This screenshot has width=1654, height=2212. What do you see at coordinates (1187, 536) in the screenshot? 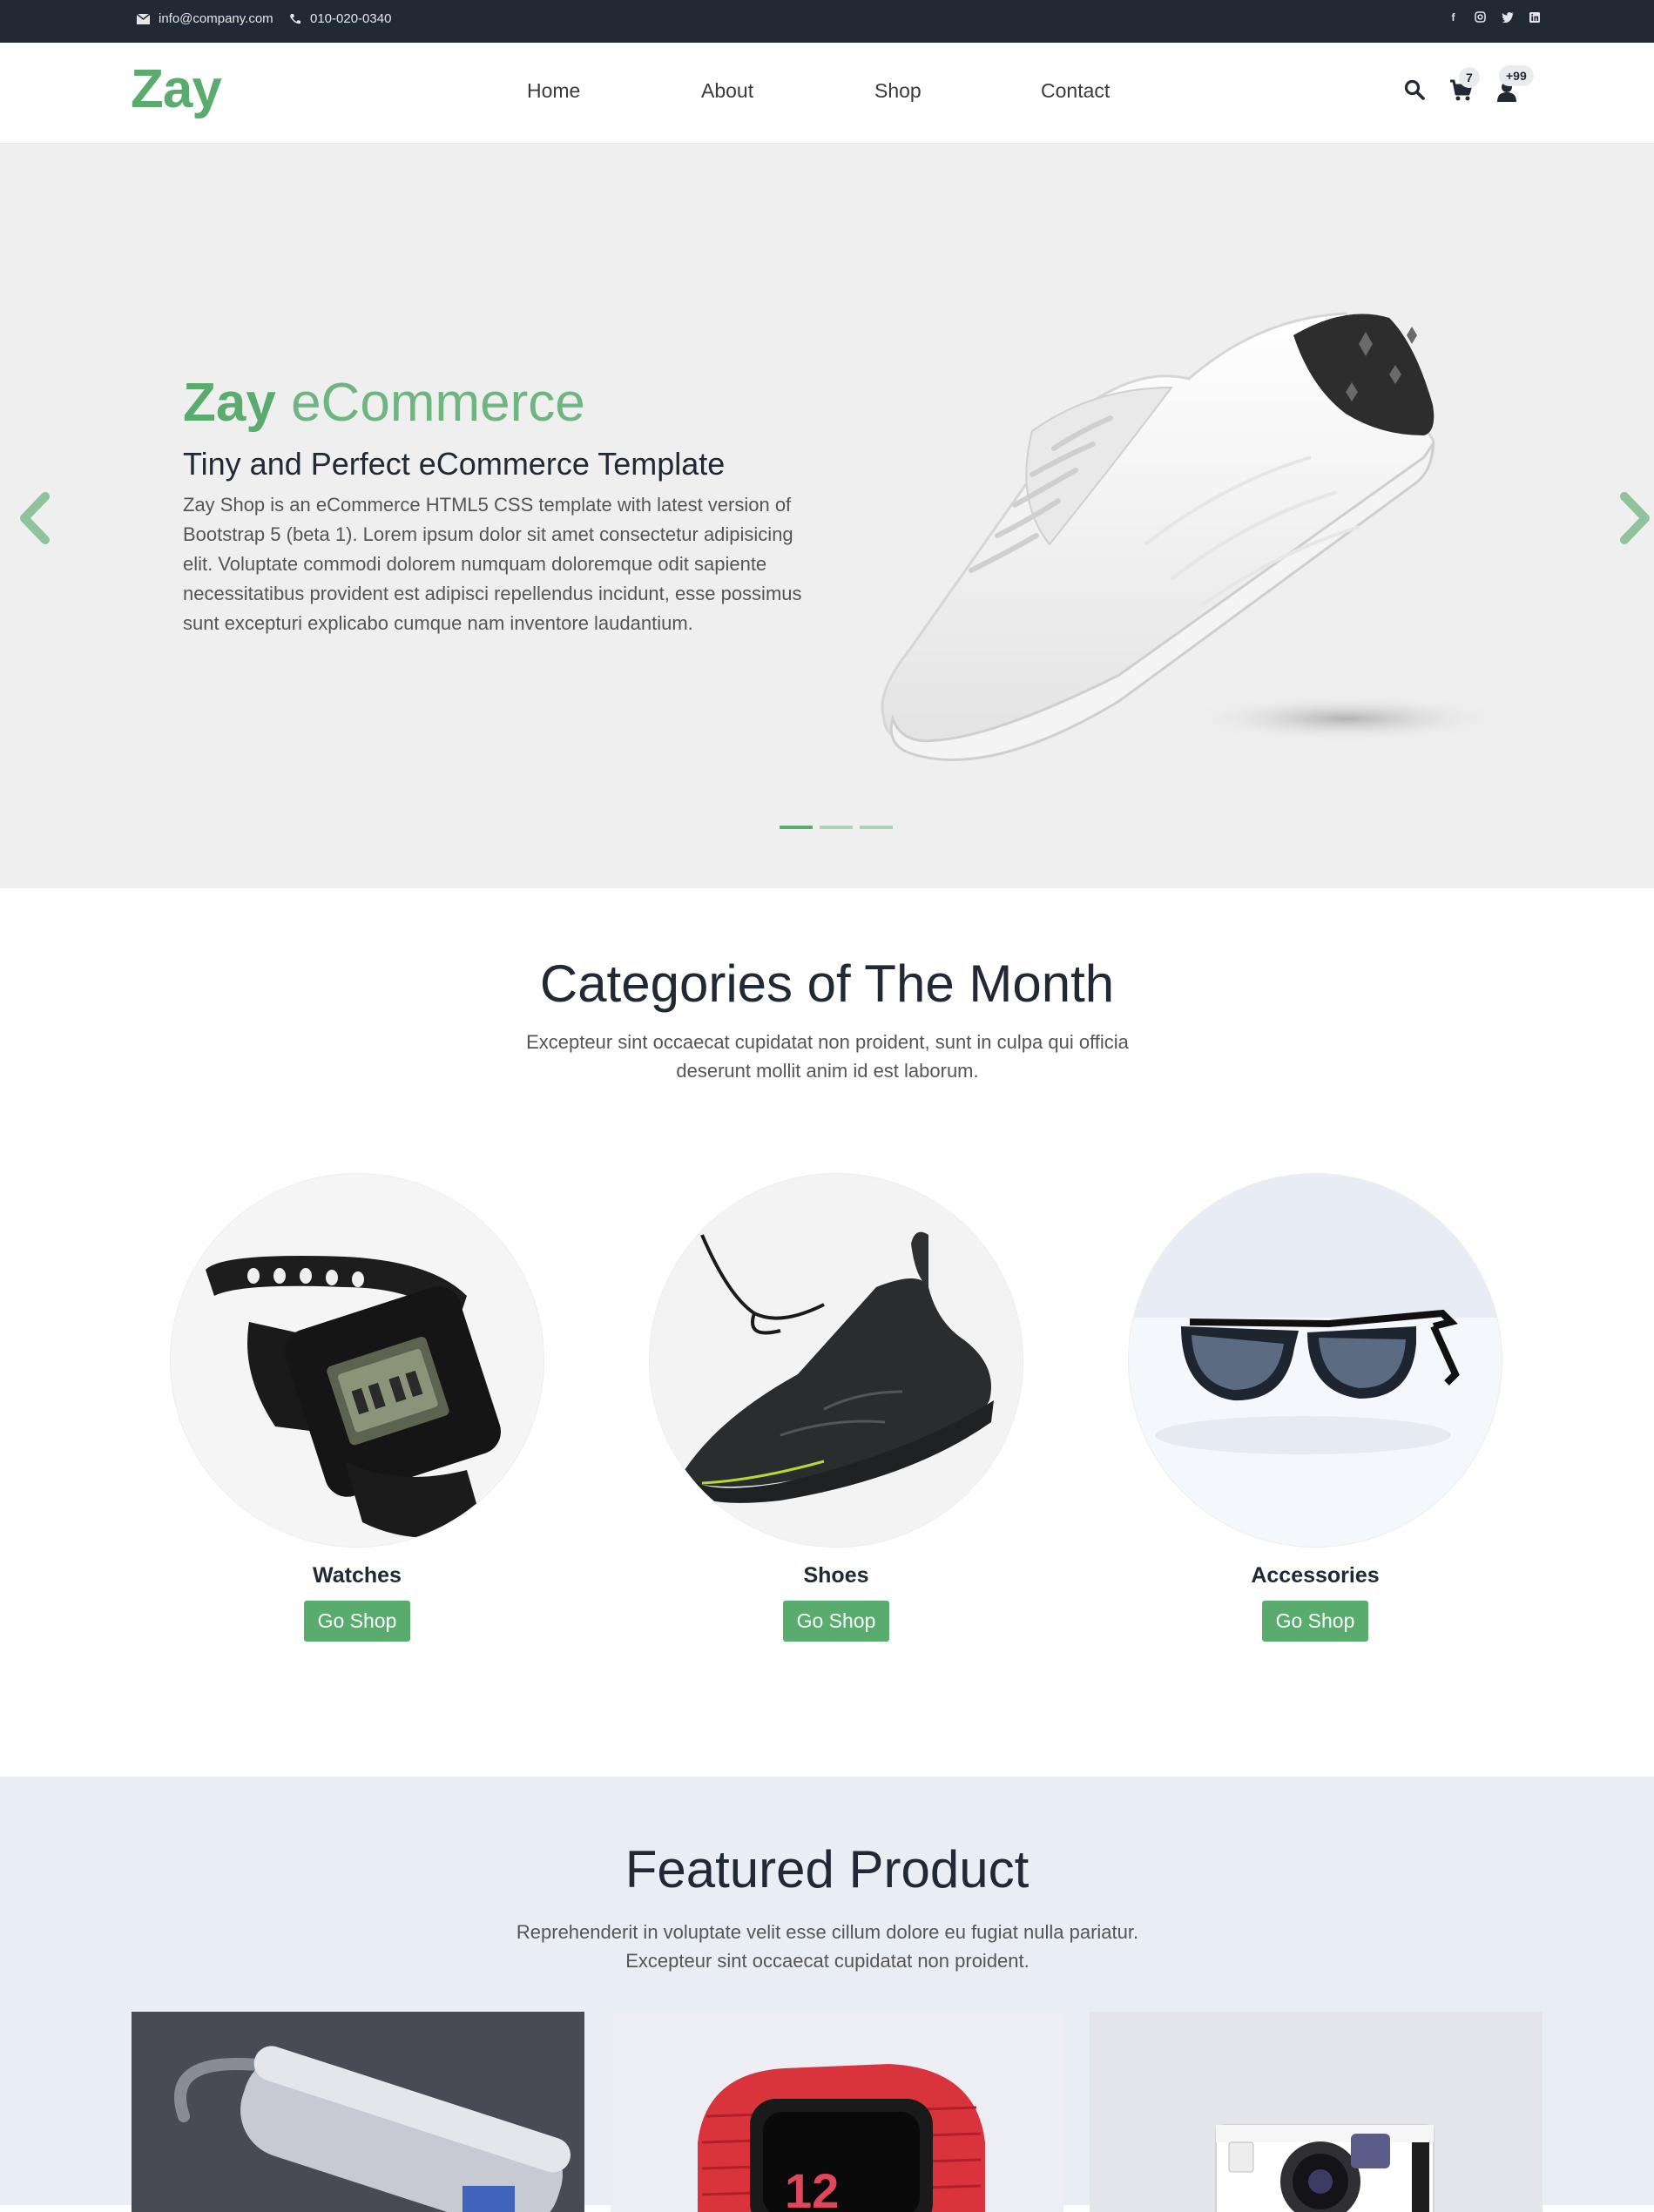
I see `hero-sneaker-image` at bounding box center [1187, 536].